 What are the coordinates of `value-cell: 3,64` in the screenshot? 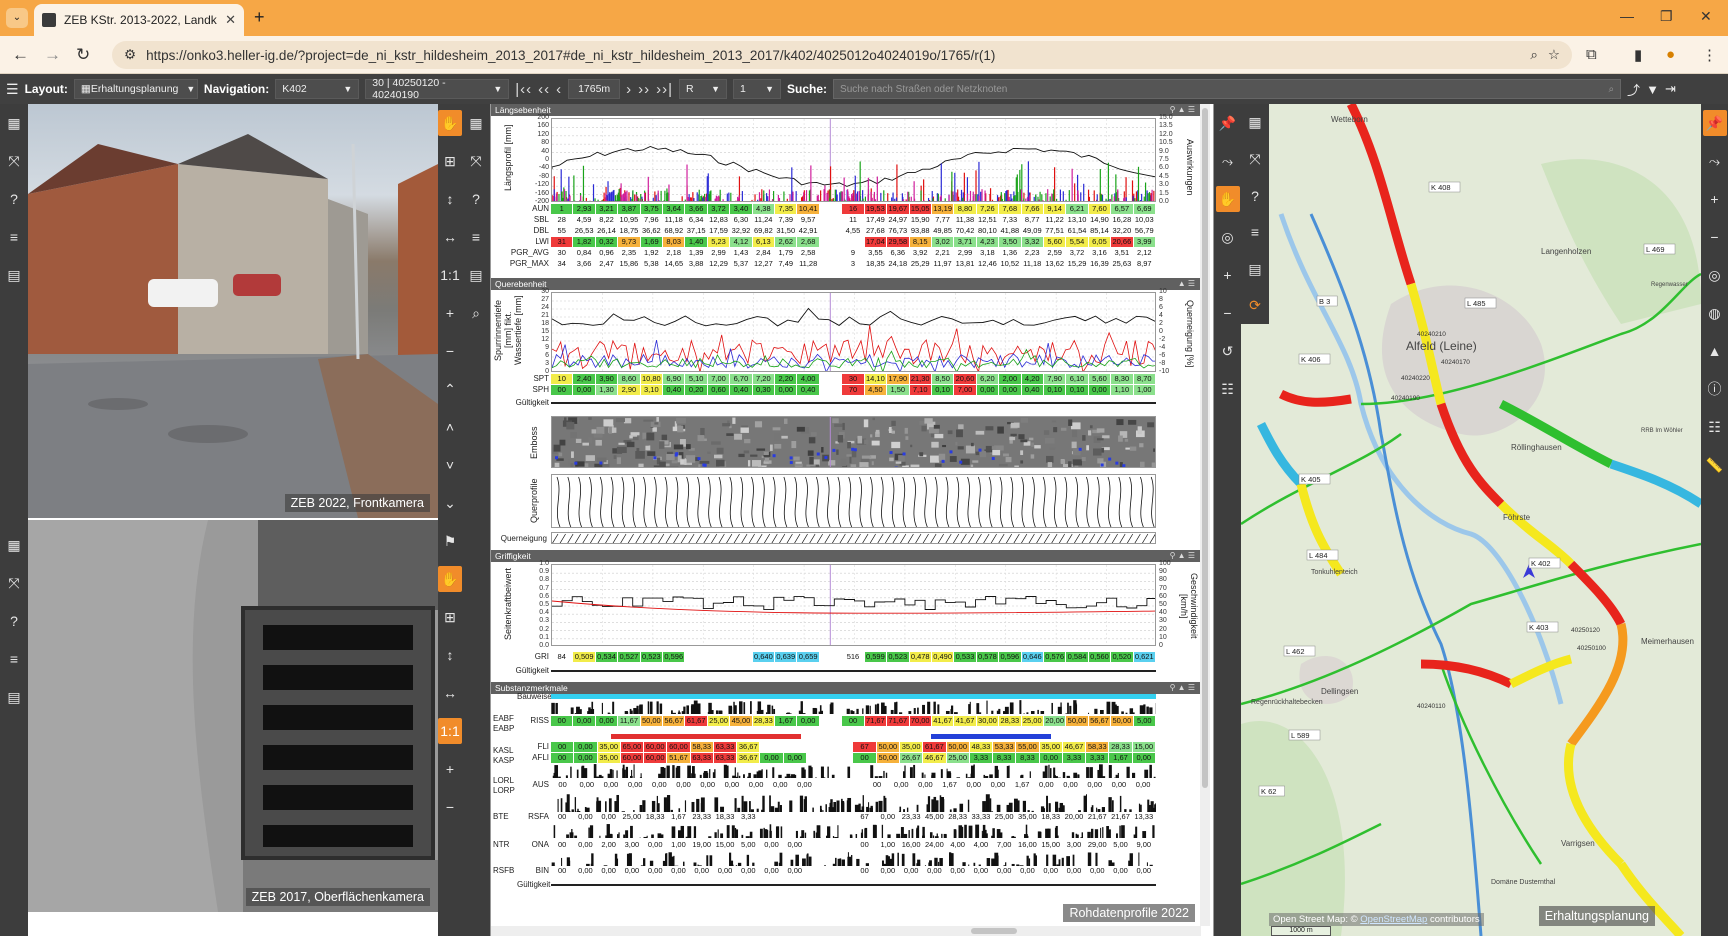 It's located at (674, 209).